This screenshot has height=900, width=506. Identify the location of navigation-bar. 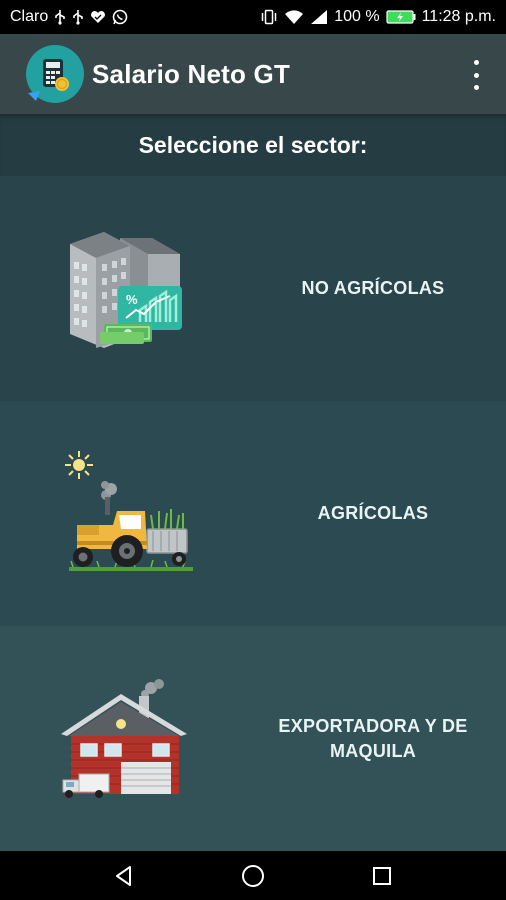
(253, 875).